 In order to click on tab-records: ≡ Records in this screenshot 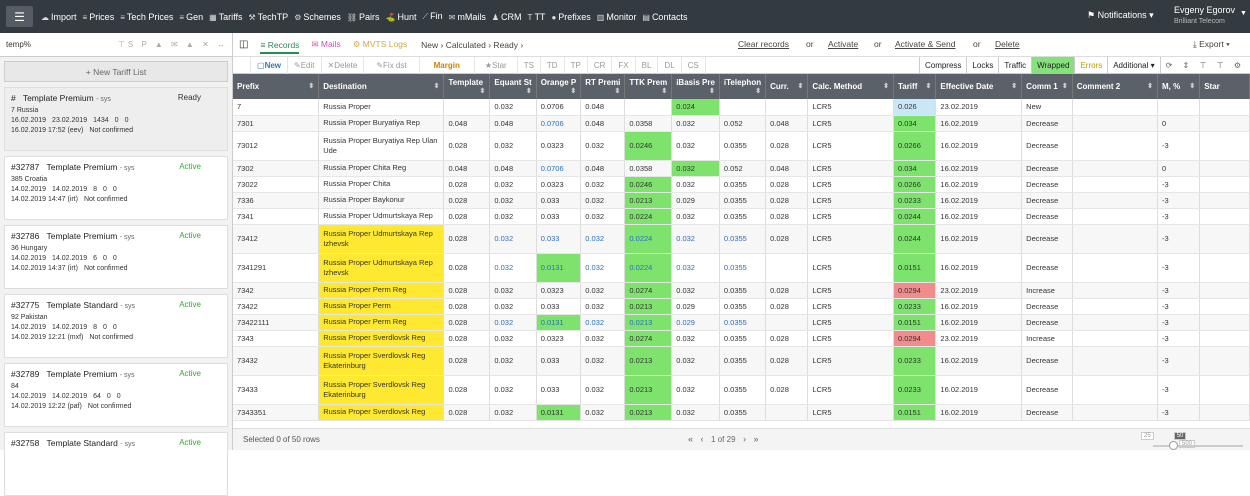, I will do `click(279, 46)`.